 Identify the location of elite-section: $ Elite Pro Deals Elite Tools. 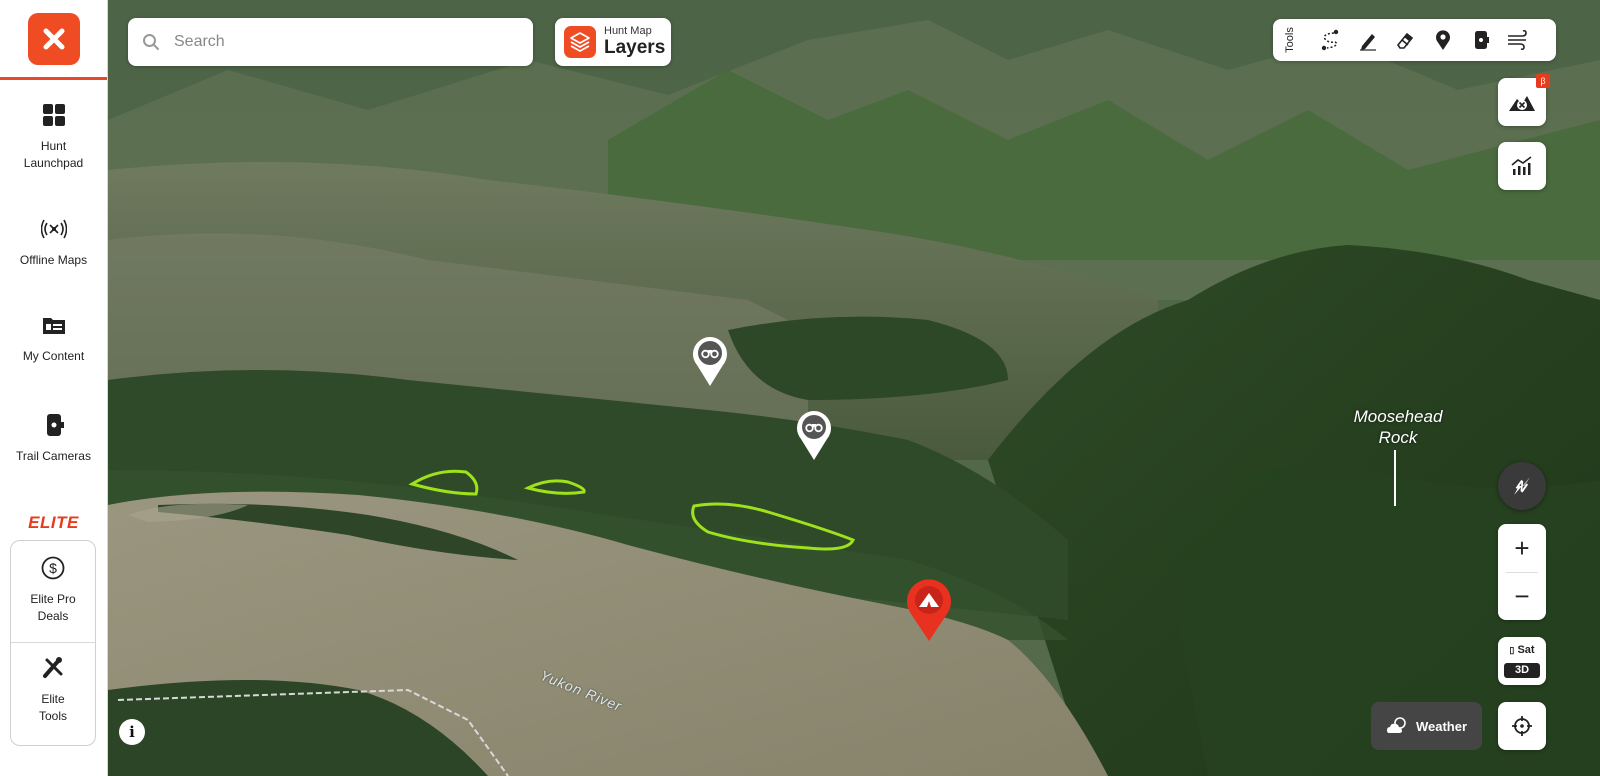
(53, 643).